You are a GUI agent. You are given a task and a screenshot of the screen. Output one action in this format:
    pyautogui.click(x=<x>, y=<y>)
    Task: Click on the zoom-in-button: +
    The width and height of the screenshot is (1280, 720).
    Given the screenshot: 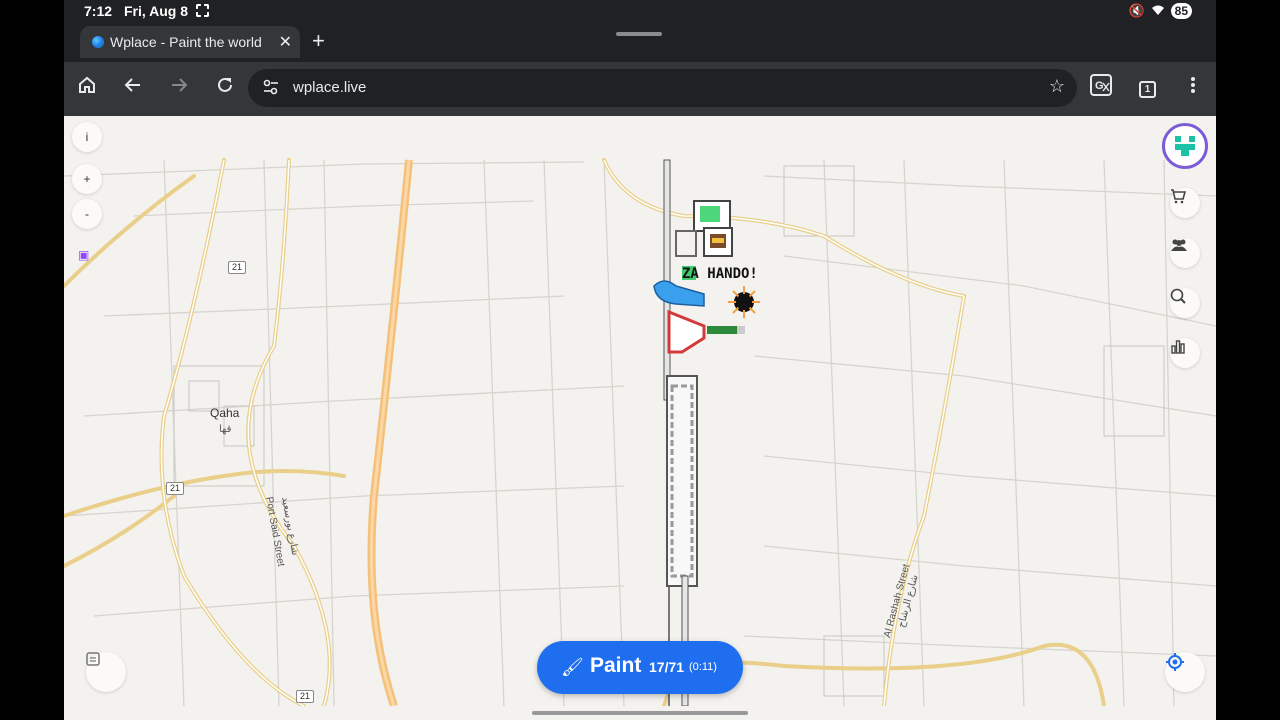 What is the action you would take?
    pyautogui.click(x=87, y=179)
    